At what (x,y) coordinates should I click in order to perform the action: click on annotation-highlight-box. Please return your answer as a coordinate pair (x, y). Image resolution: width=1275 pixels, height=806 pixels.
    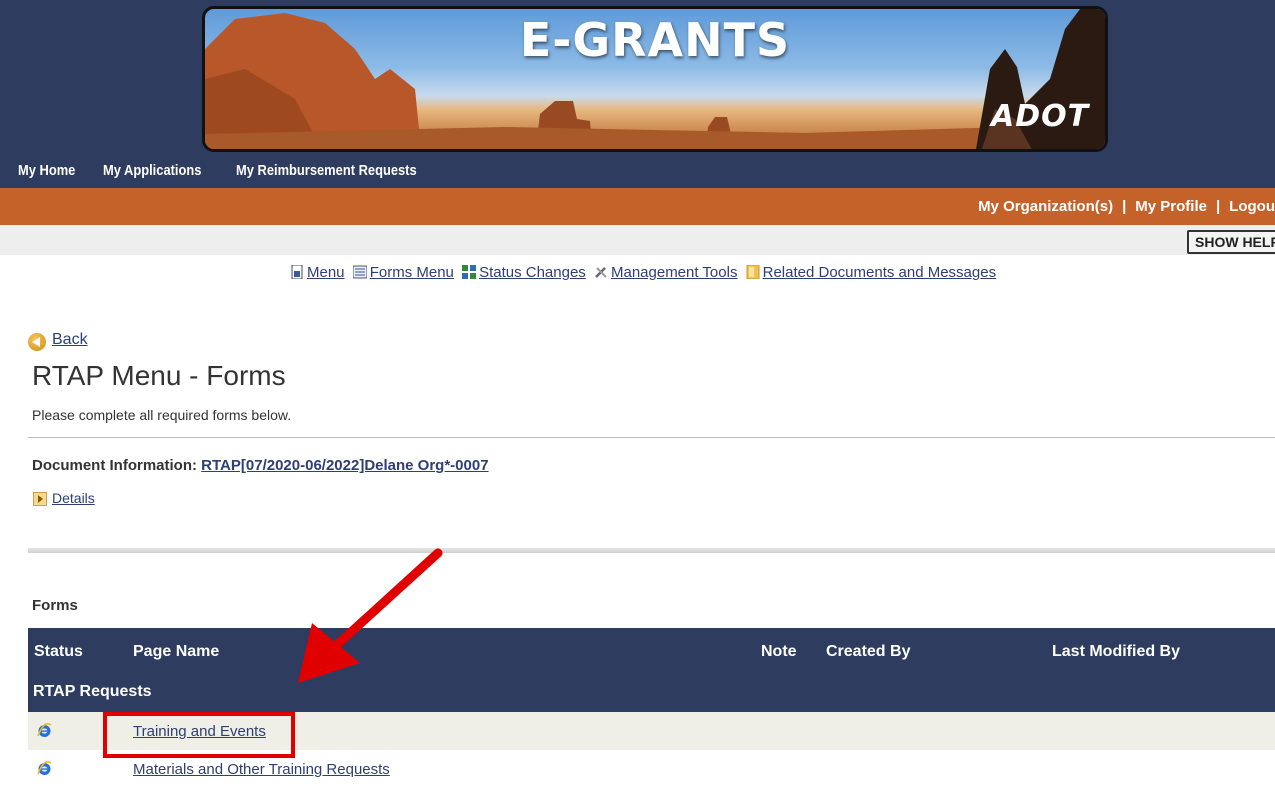
    Looking at the image, I should click on (199, 735).